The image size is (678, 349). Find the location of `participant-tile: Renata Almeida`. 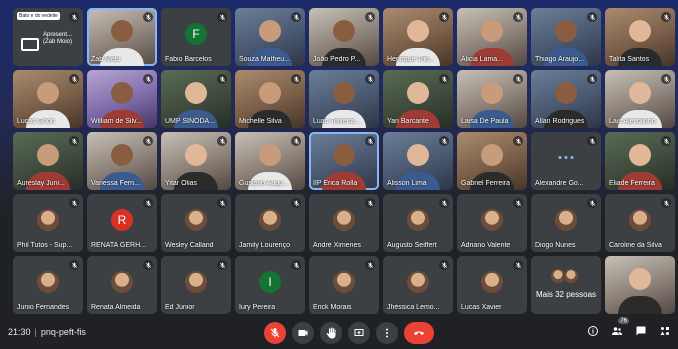

participant-tile: Renata Almeida is located at coordinates (122, 285).